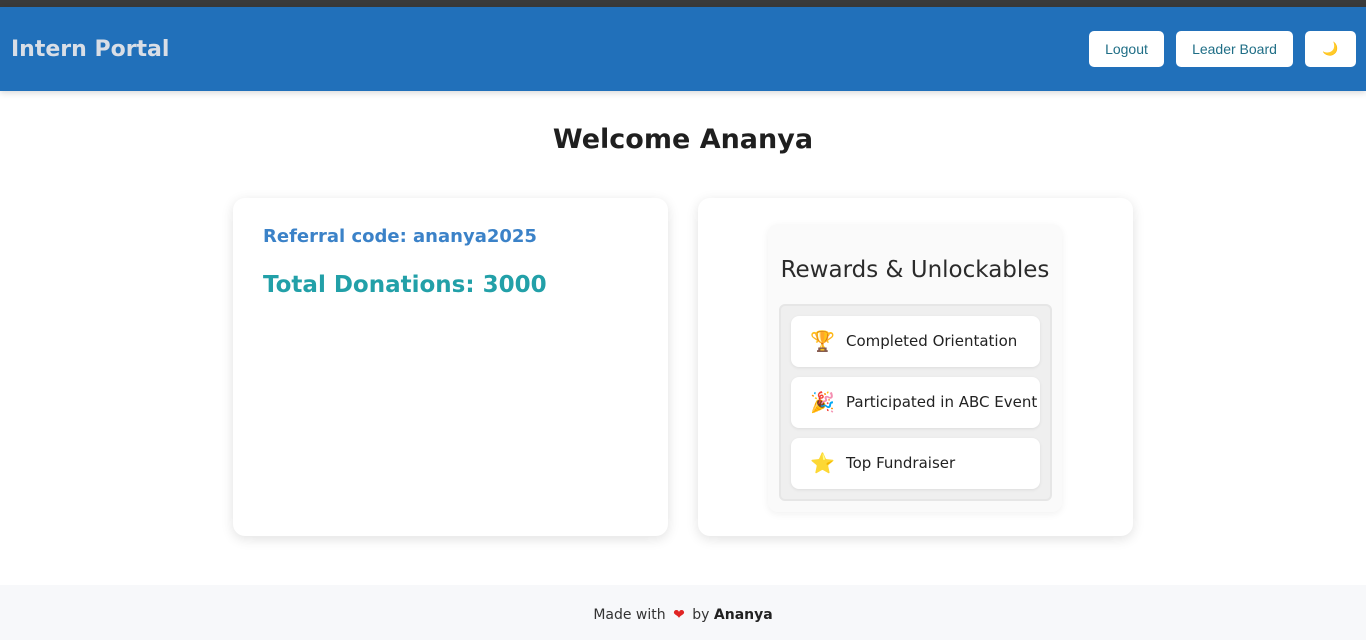  Describe the element at coordinates (1234, 49) in the screenshot. I see `leaderboard-button: Leader Board` at that location.